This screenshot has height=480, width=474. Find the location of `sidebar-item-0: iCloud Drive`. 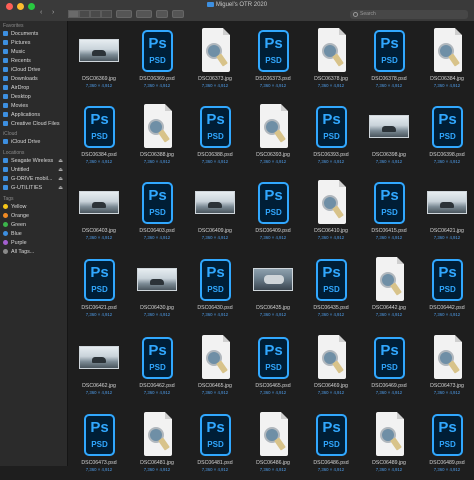

sidebar-item-0: iCloud Drive is located at coordinates (34, 142).